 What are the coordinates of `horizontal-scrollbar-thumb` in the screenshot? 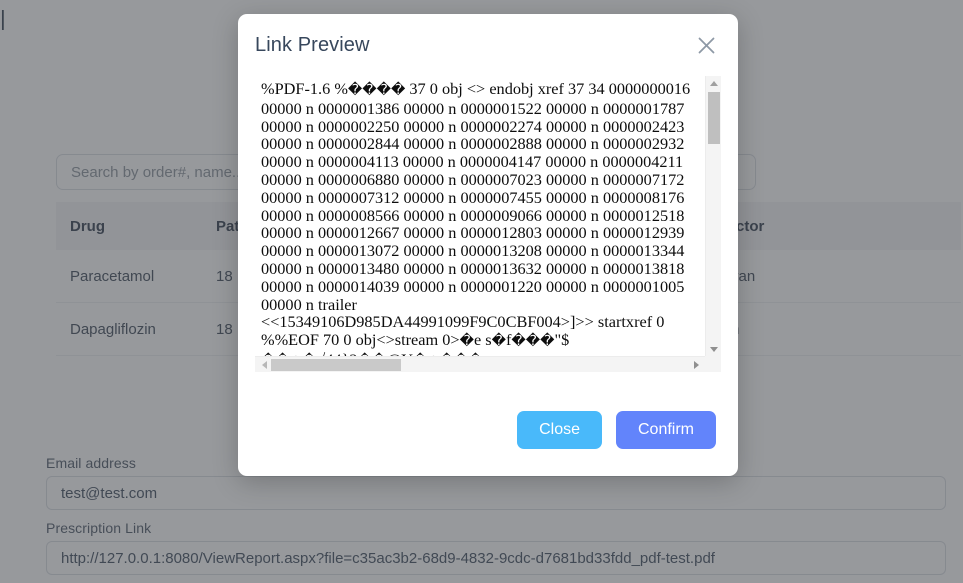 It's located at (336, 365).